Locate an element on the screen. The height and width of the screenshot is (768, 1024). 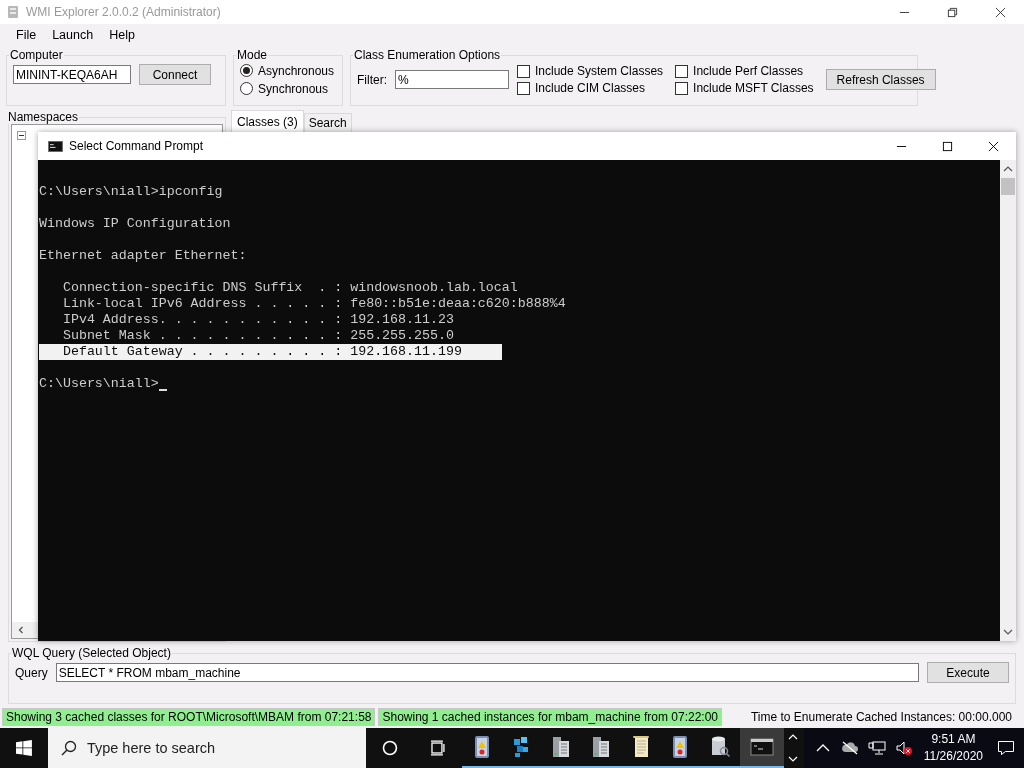
taskbar-scroll-icon is located at coordinates (792, 748).